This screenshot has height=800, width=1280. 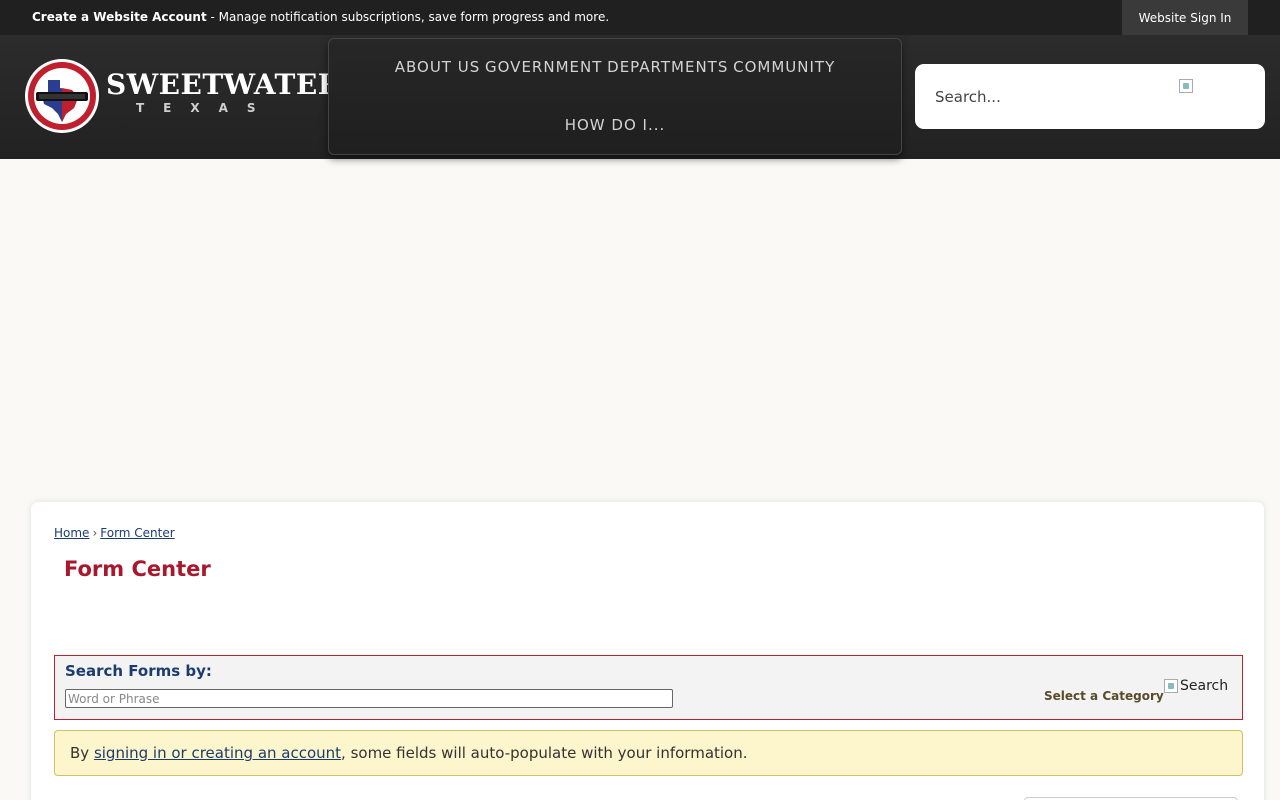 I want to click on site-search-input, so click(x=1050, y=97).